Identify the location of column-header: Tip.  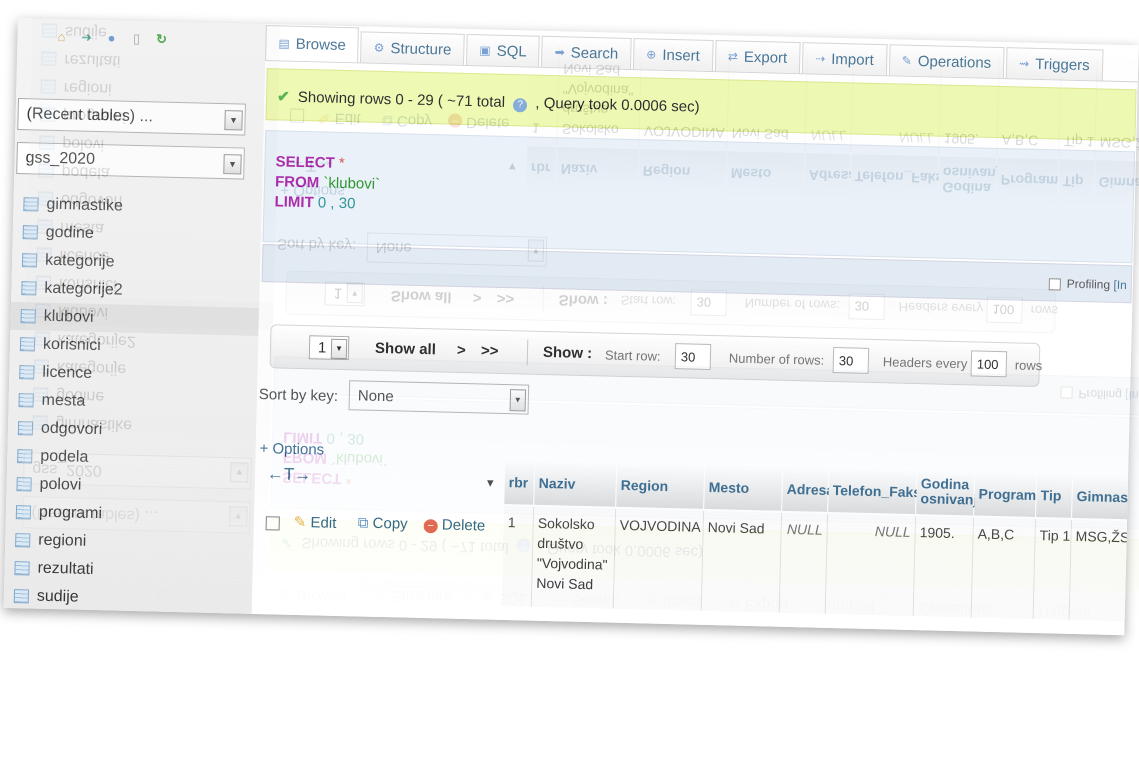
(1055, 495).